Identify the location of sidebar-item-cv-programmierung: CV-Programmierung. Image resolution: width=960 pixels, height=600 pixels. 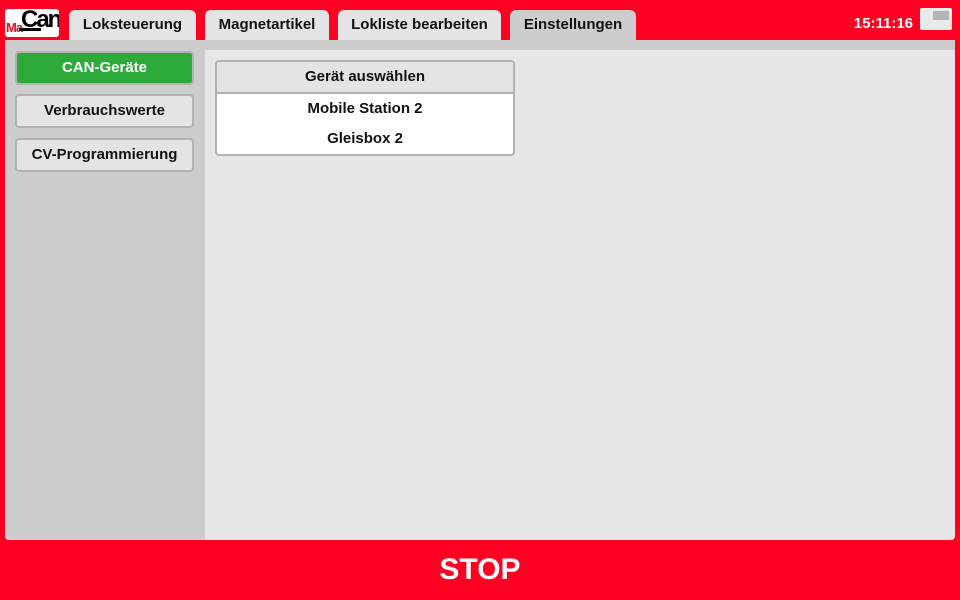
(104, 155).